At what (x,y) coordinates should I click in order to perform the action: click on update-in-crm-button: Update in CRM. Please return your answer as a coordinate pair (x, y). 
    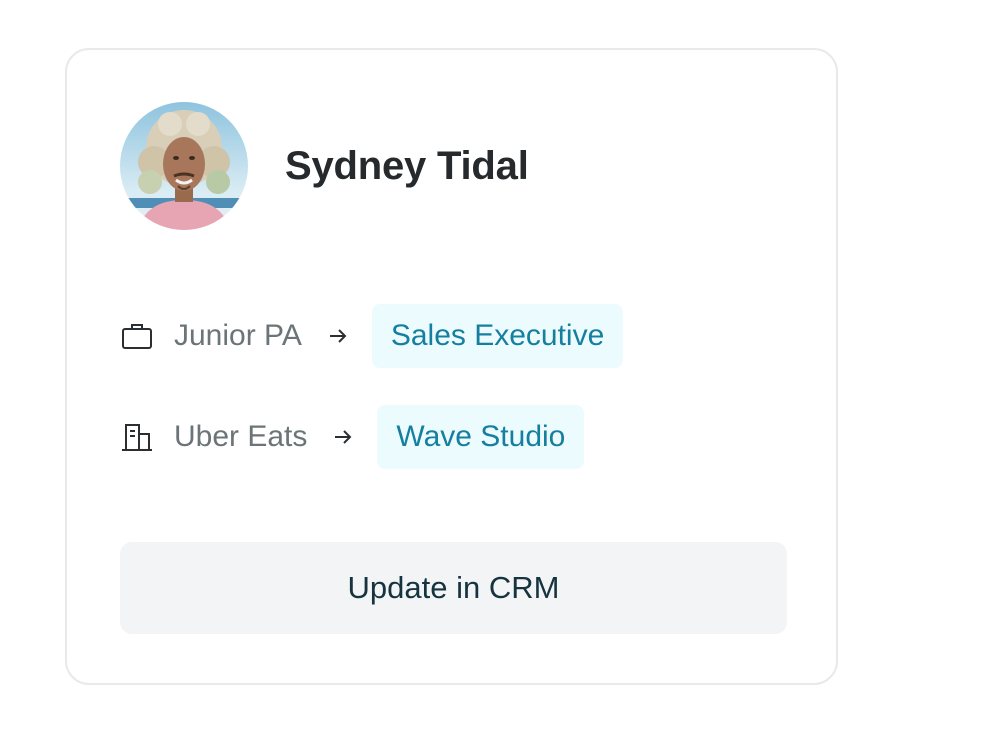
    Looking at the image, I should click on (453, 588).